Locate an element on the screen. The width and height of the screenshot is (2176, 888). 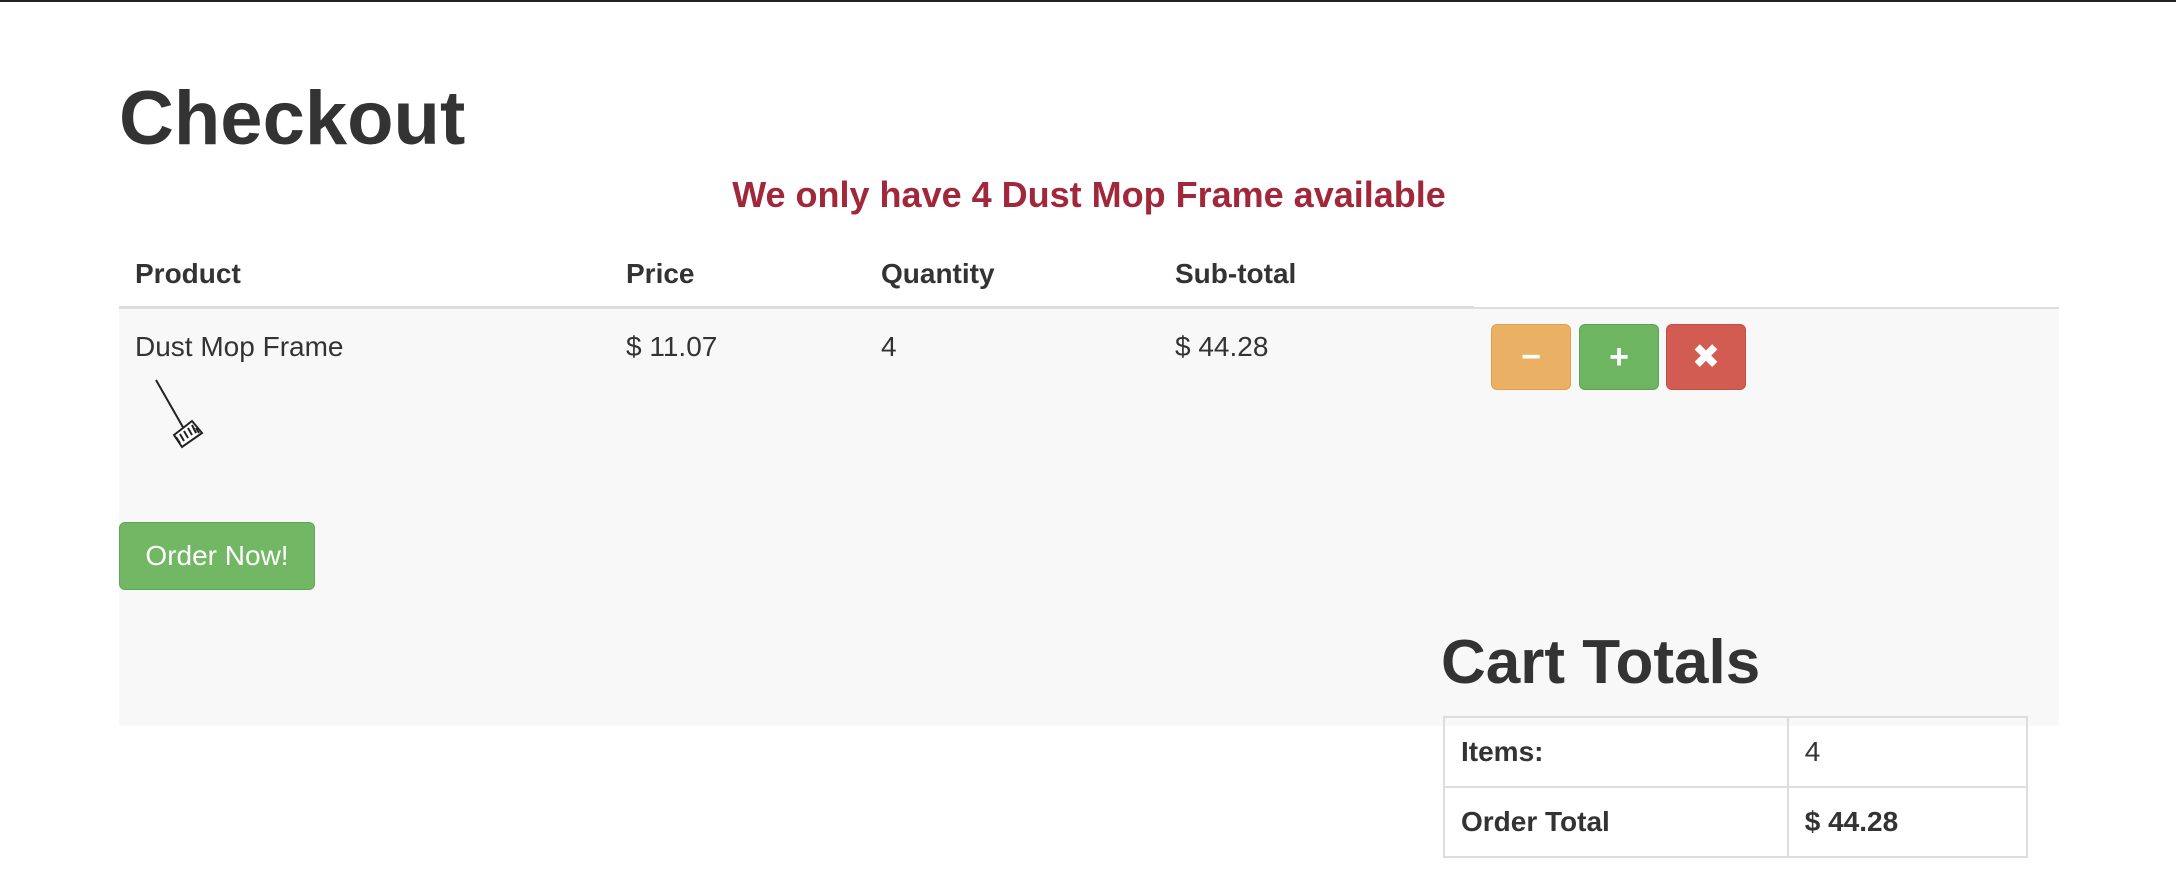
cart-totals-title: Cart Totals is located at coordinates (1601, 662).